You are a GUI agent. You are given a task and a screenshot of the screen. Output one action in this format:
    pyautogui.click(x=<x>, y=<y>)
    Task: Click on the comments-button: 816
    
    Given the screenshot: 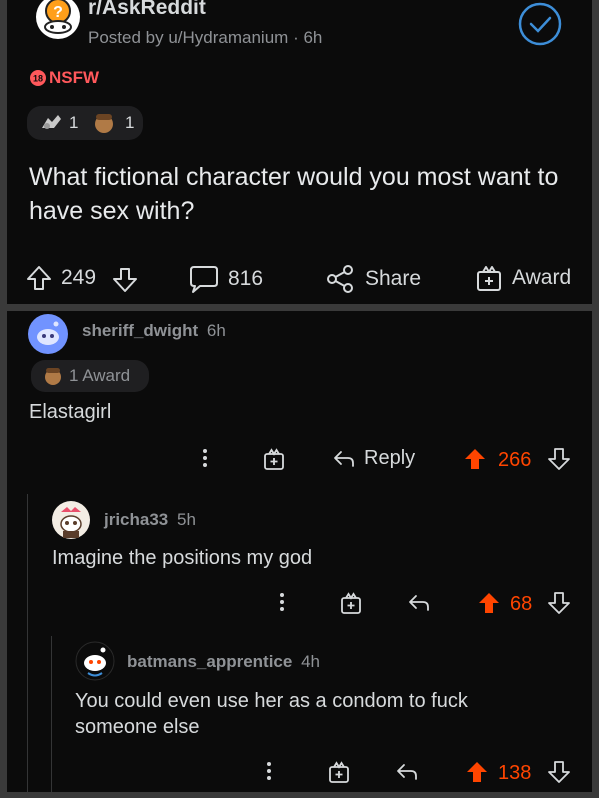 What is the action you would take?
    pyautogui.click(x=225, y=279)
    